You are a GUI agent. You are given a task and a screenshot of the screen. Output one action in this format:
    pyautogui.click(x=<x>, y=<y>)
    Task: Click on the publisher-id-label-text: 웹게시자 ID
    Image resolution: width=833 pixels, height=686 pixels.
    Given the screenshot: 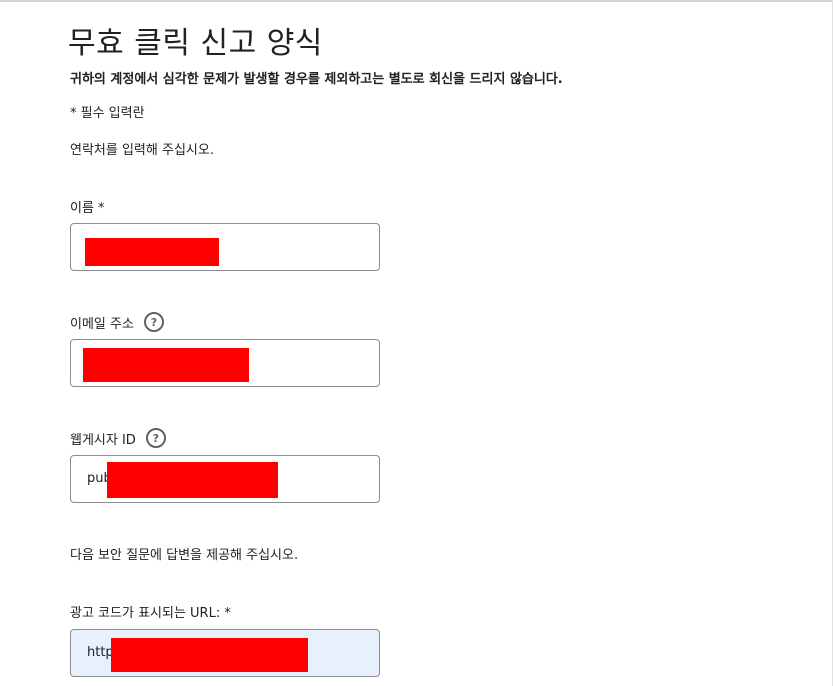 What is the action you would take?
    pyautogui.click(x=103, y=440)
    